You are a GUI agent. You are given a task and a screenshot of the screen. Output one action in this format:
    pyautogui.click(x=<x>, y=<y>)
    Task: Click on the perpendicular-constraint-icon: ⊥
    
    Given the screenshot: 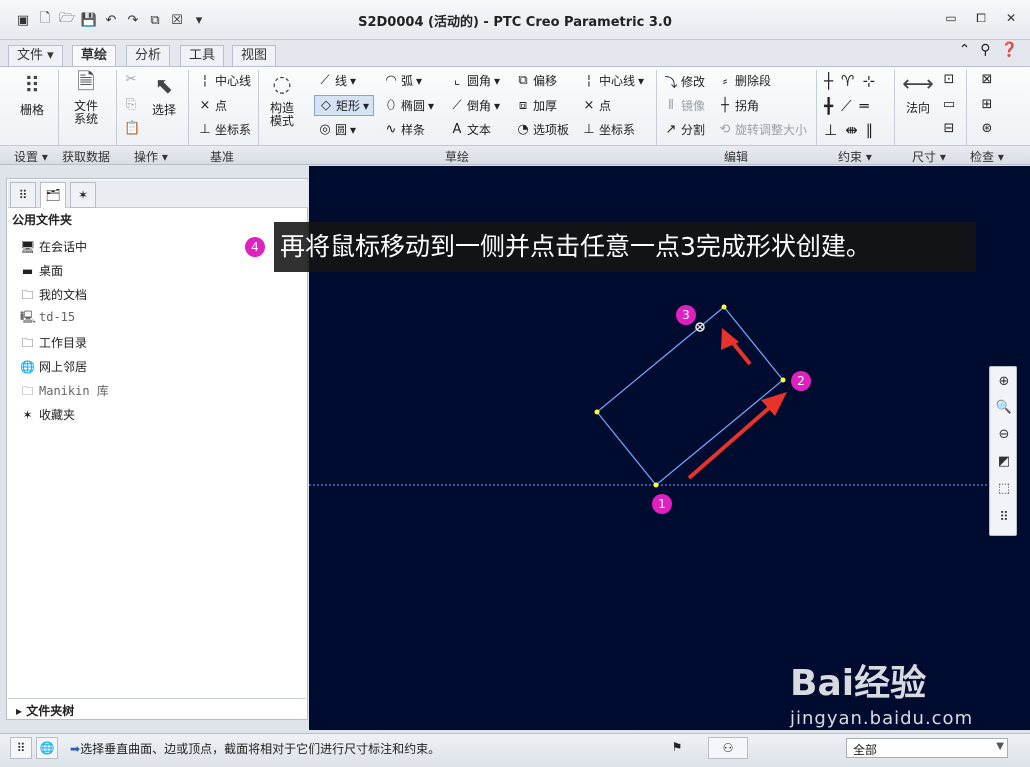 What is the action you would take?
    pyautogui.click(x=830, y=130)
    